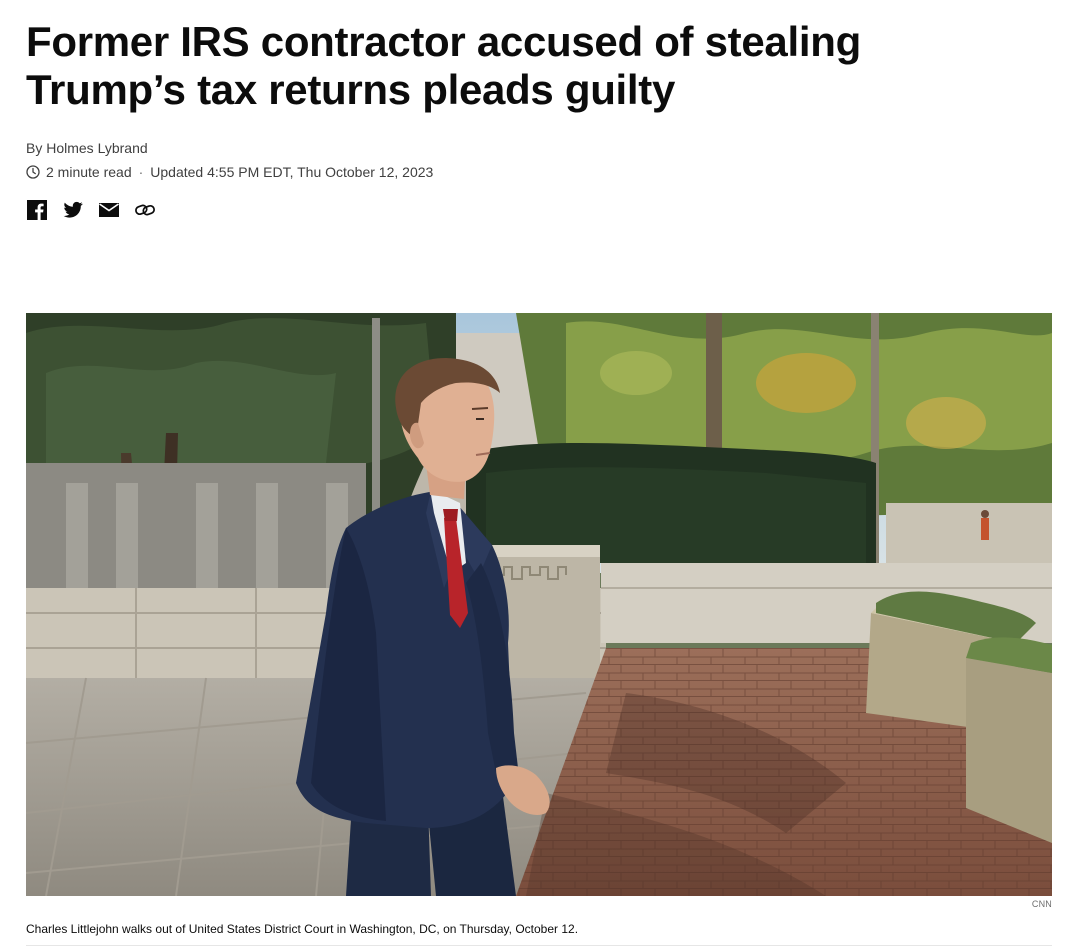  I want to click on twitter-icon, so click(73, 210).